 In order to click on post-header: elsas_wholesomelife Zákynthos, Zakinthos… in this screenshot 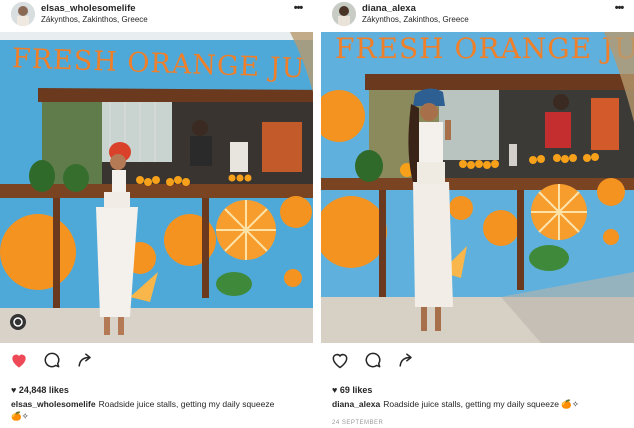, I will do `click(156, 16)`.